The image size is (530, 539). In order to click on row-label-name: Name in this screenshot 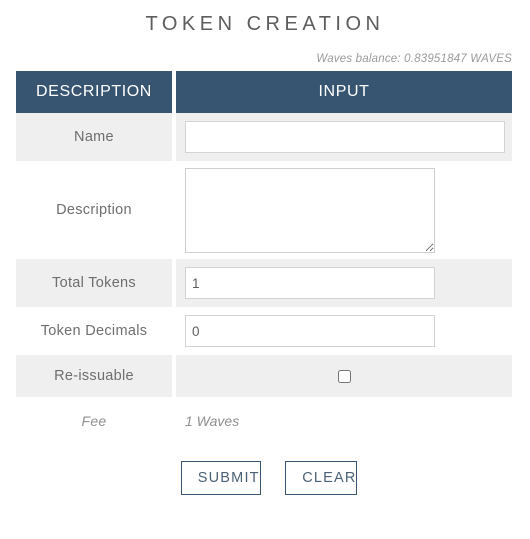, I will do `click(96, 137)`.